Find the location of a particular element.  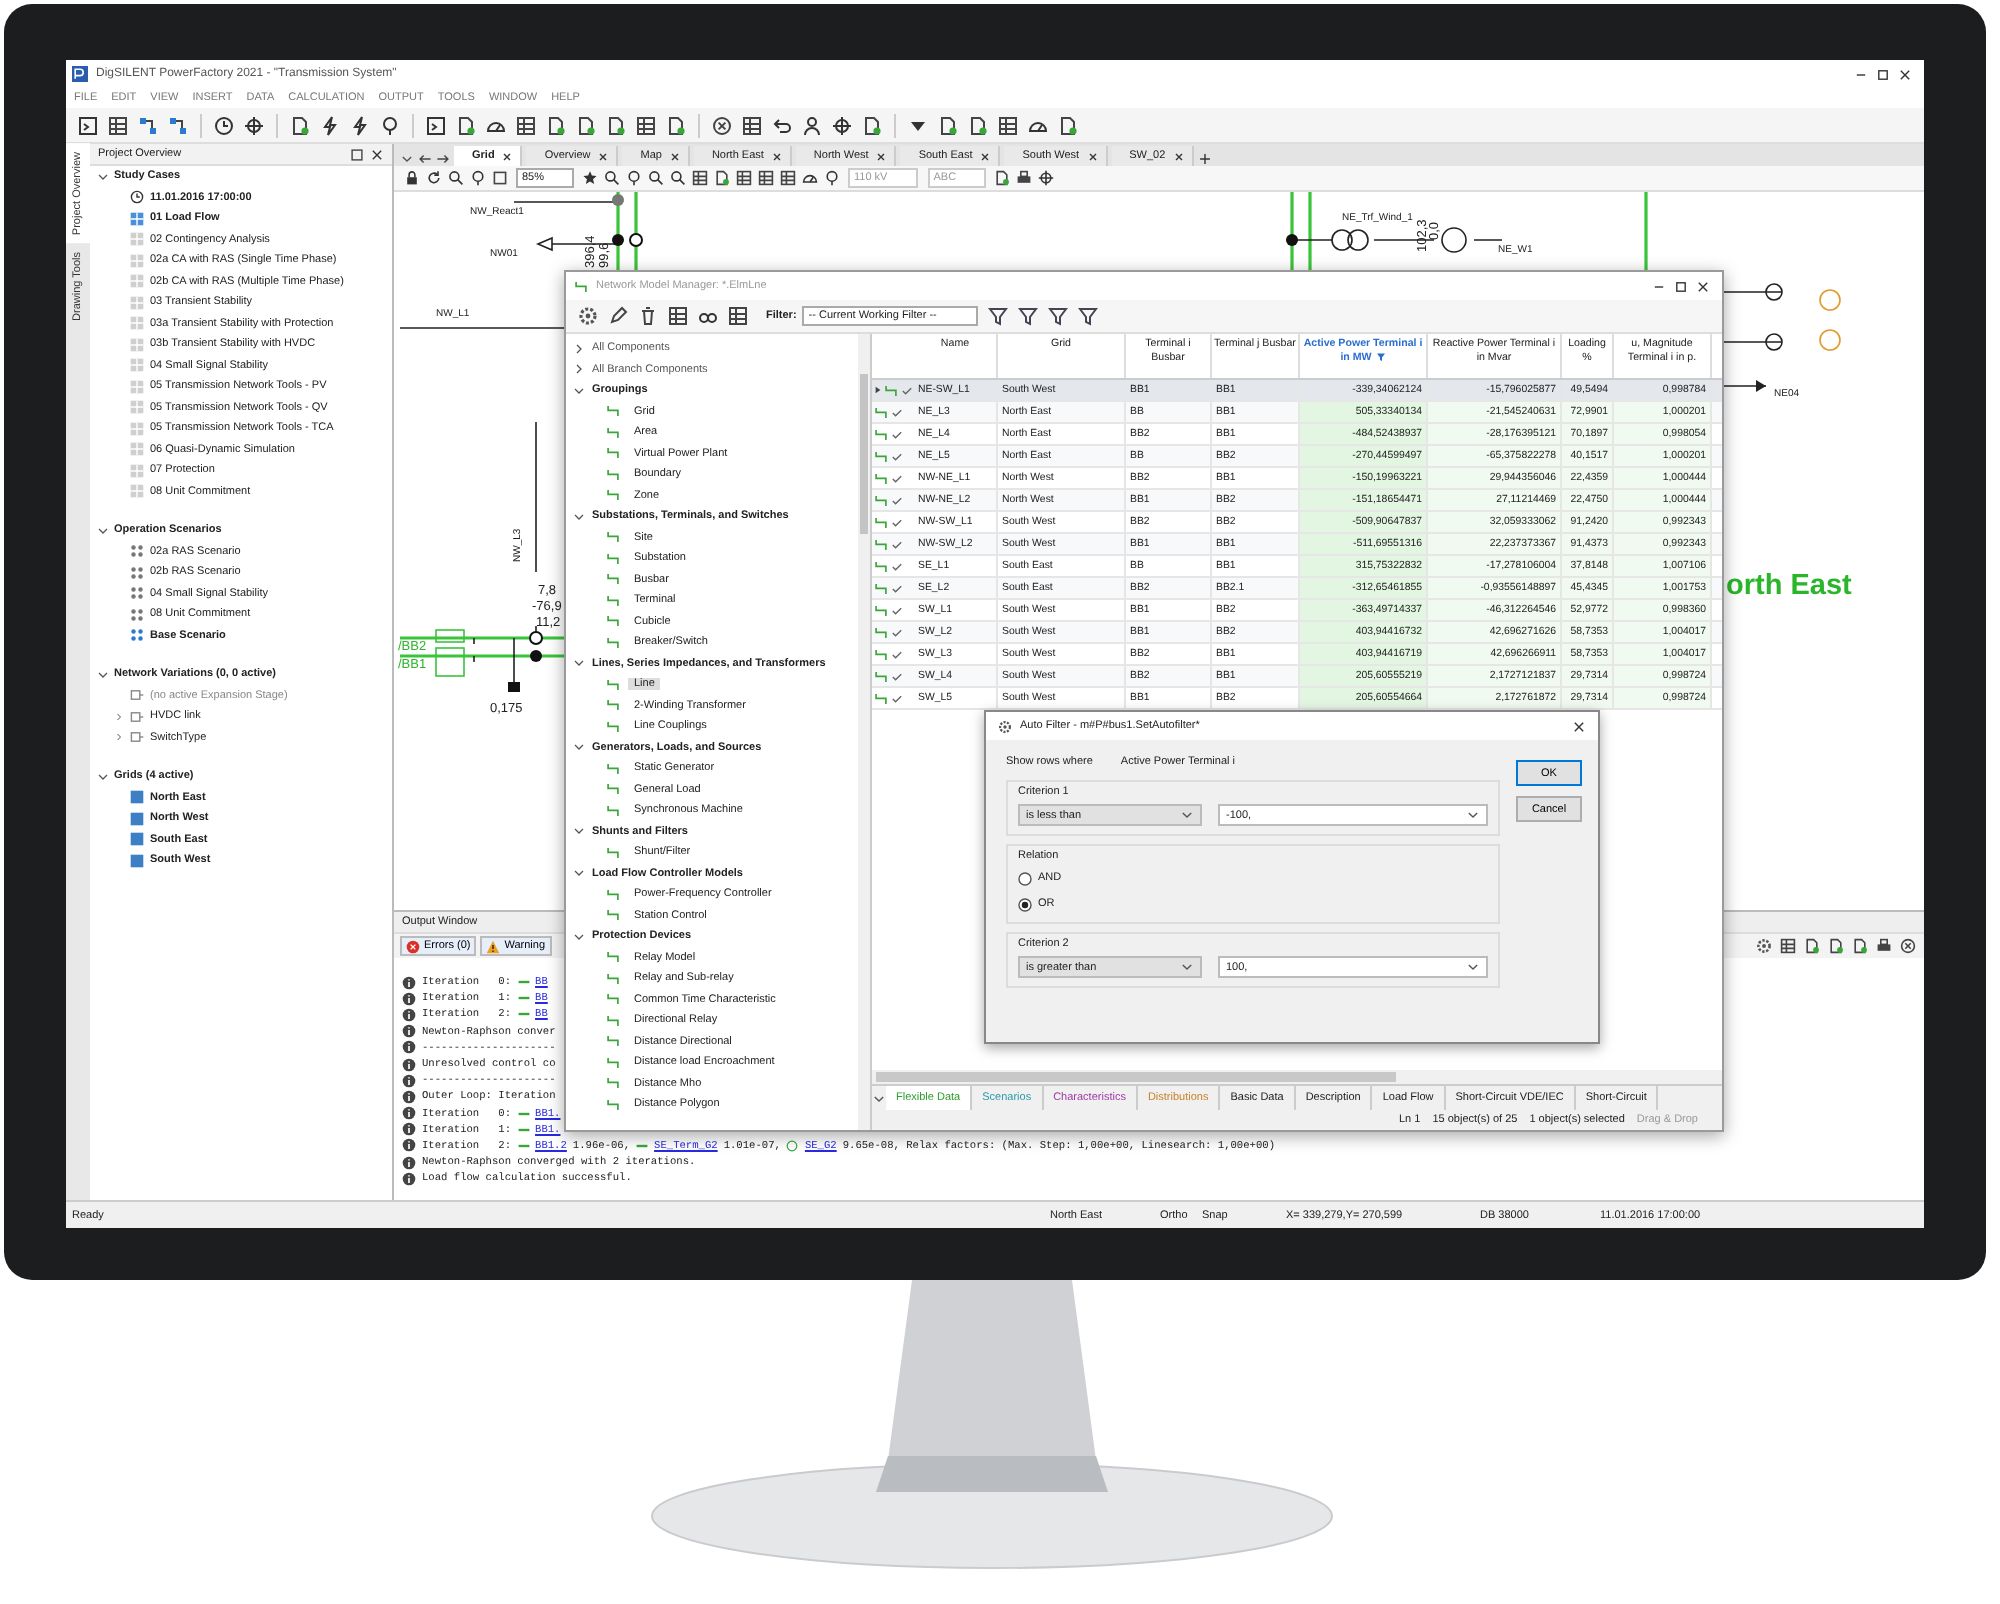

undo-icon is located at coordinates (782, 125).